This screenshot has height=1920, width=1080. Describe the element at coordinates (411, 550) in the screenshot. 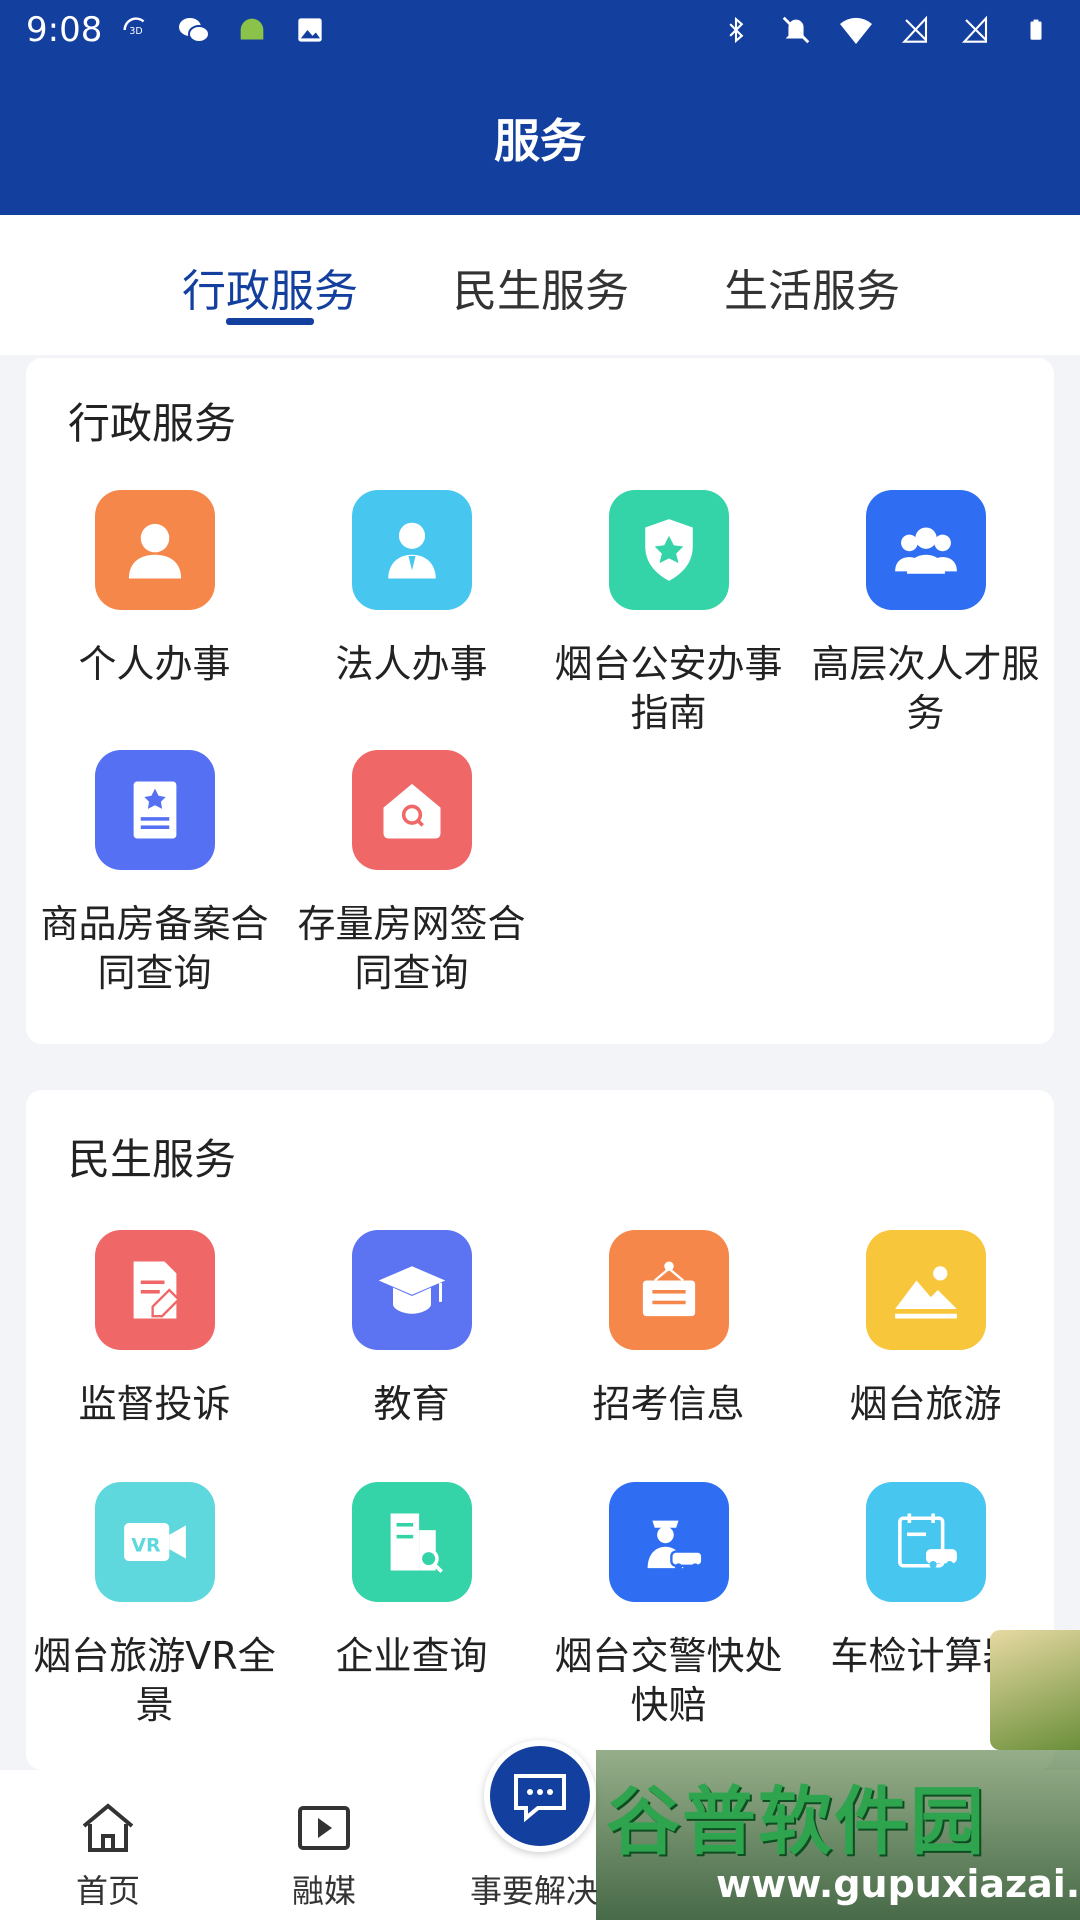

I see `officer-icon` at that location.